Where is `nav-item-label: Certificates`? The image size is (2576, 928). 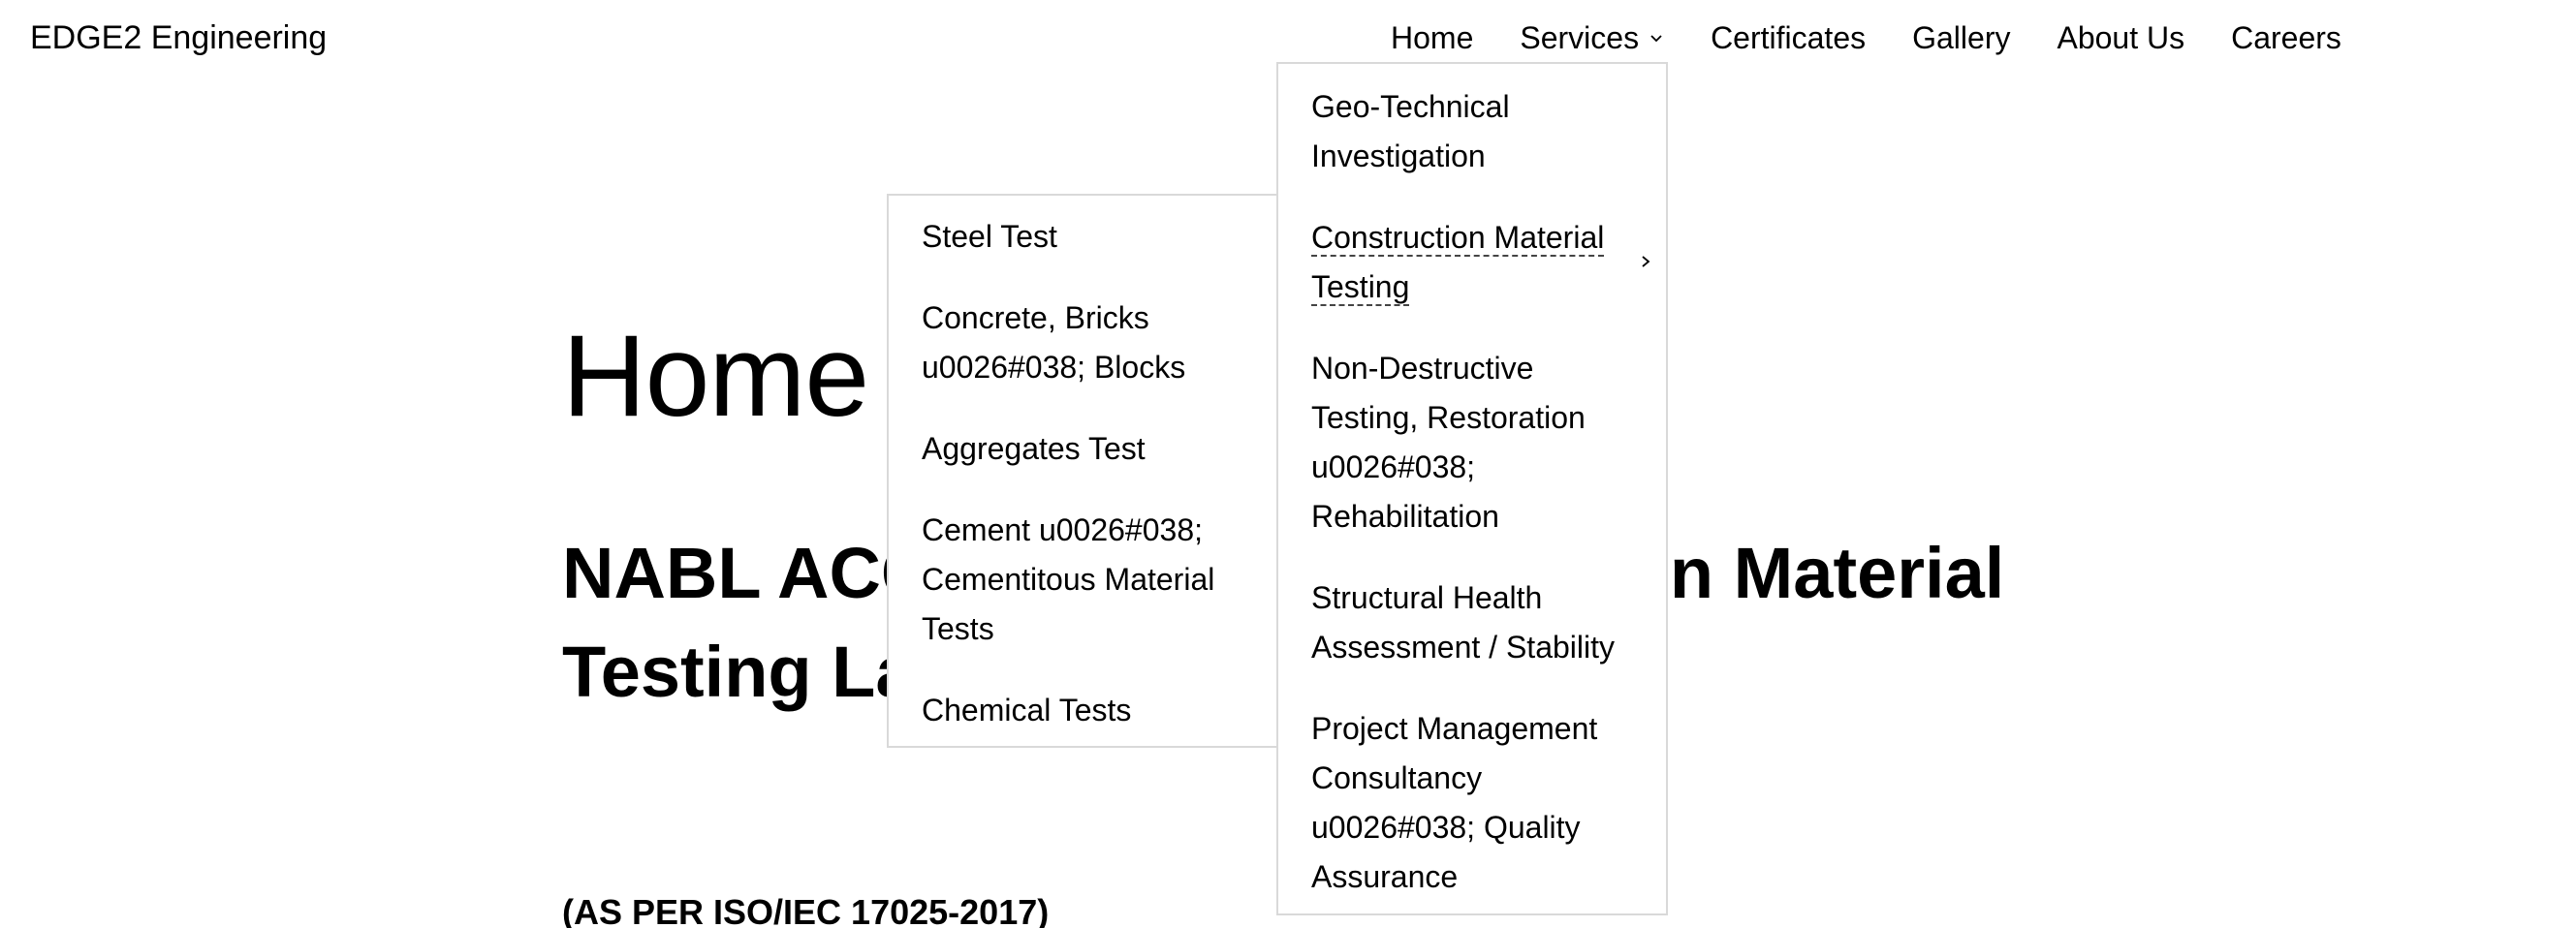 nav-item-label: Certificates is located at coordinates (1789, 37).